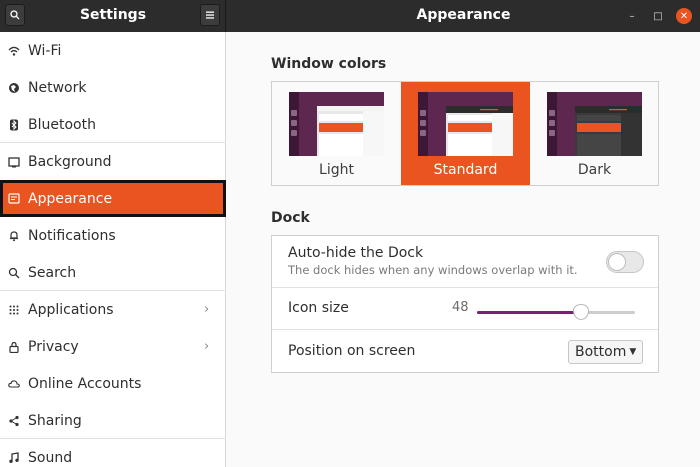  I want to click on bluetooth-icon, so click(14, 125).